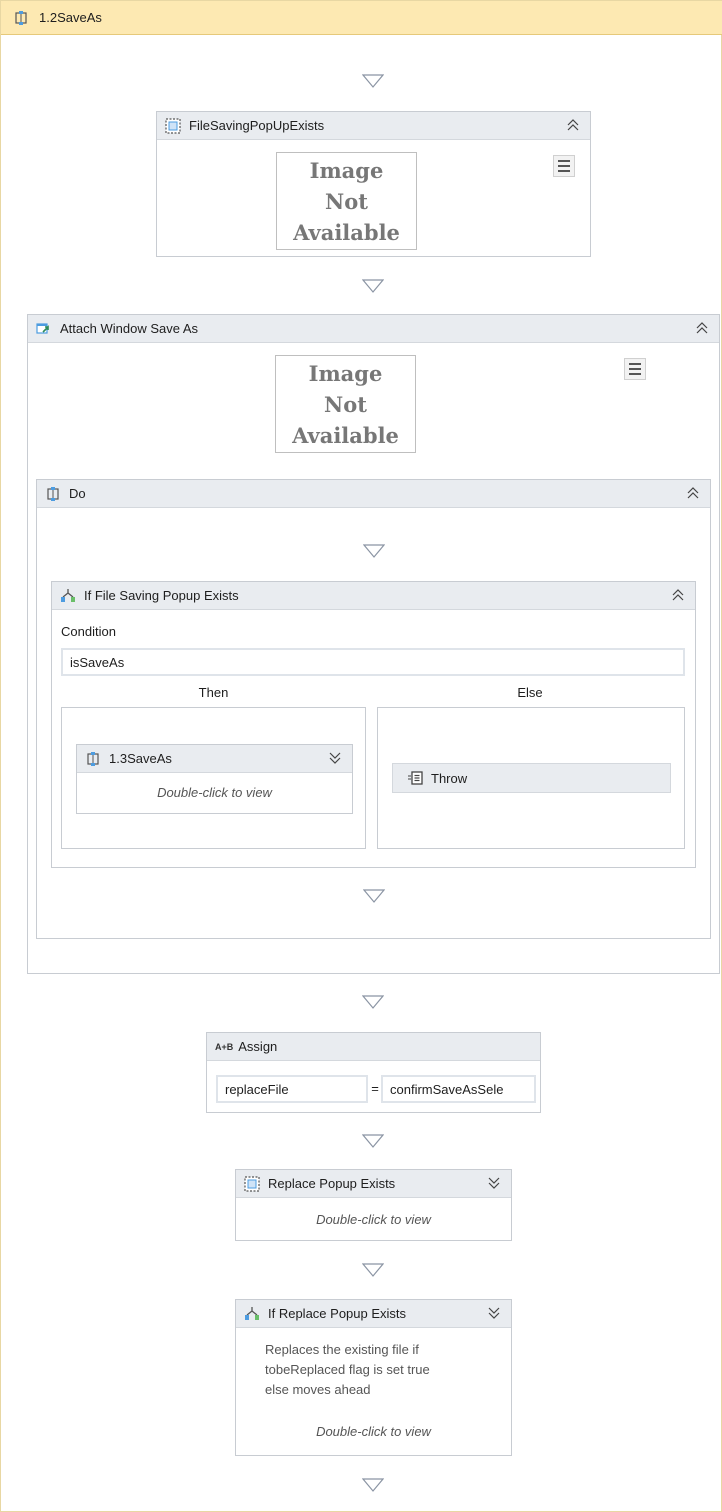  Describe the element at coordinates (70, 17) in the screenshot. I see `sequence-title: 1.2SaveAs` at that location.